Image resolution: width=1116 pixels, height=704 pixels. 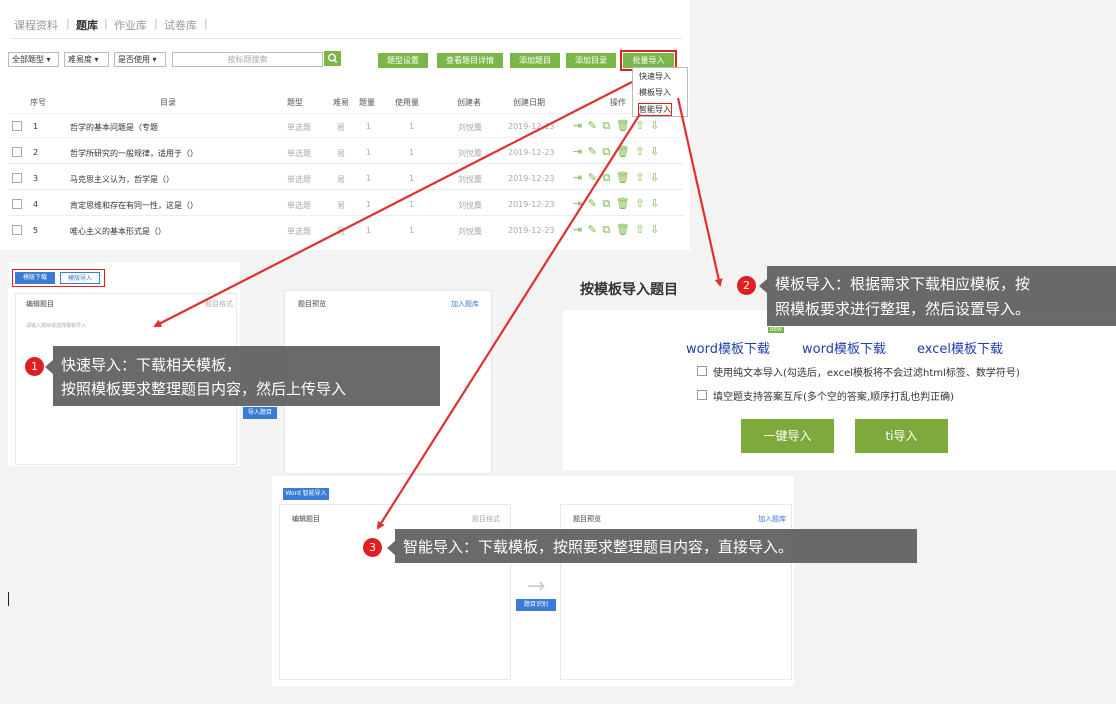 What do you see at coordinates (151, 365) in the screenshot?
I see `callout-1-line-1: 快速导入：下载相关模板，` at bounding box center [151, 365].